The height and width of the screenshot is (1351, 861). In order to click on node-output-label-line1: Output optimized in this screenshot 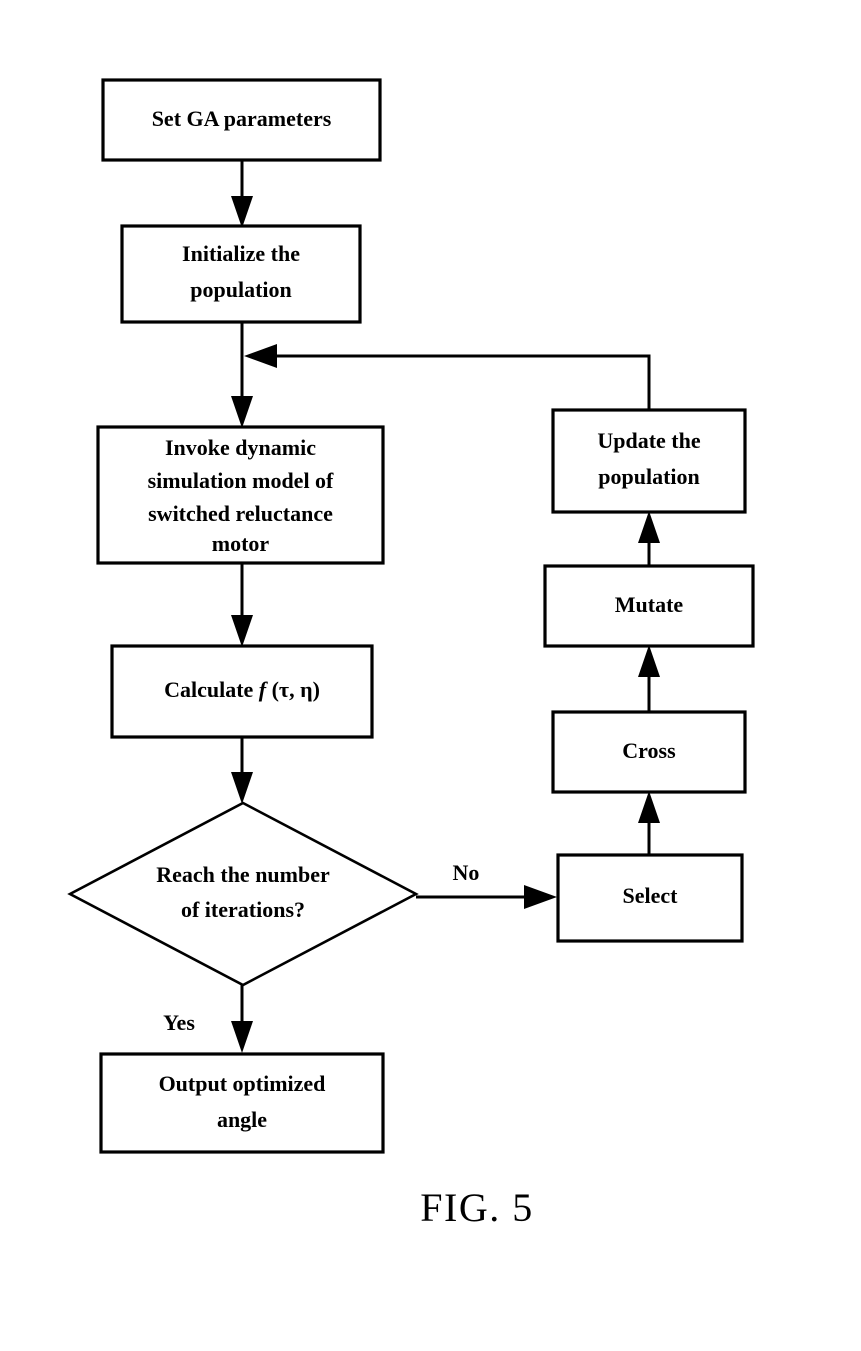, I will do `click(242, 1083)`.